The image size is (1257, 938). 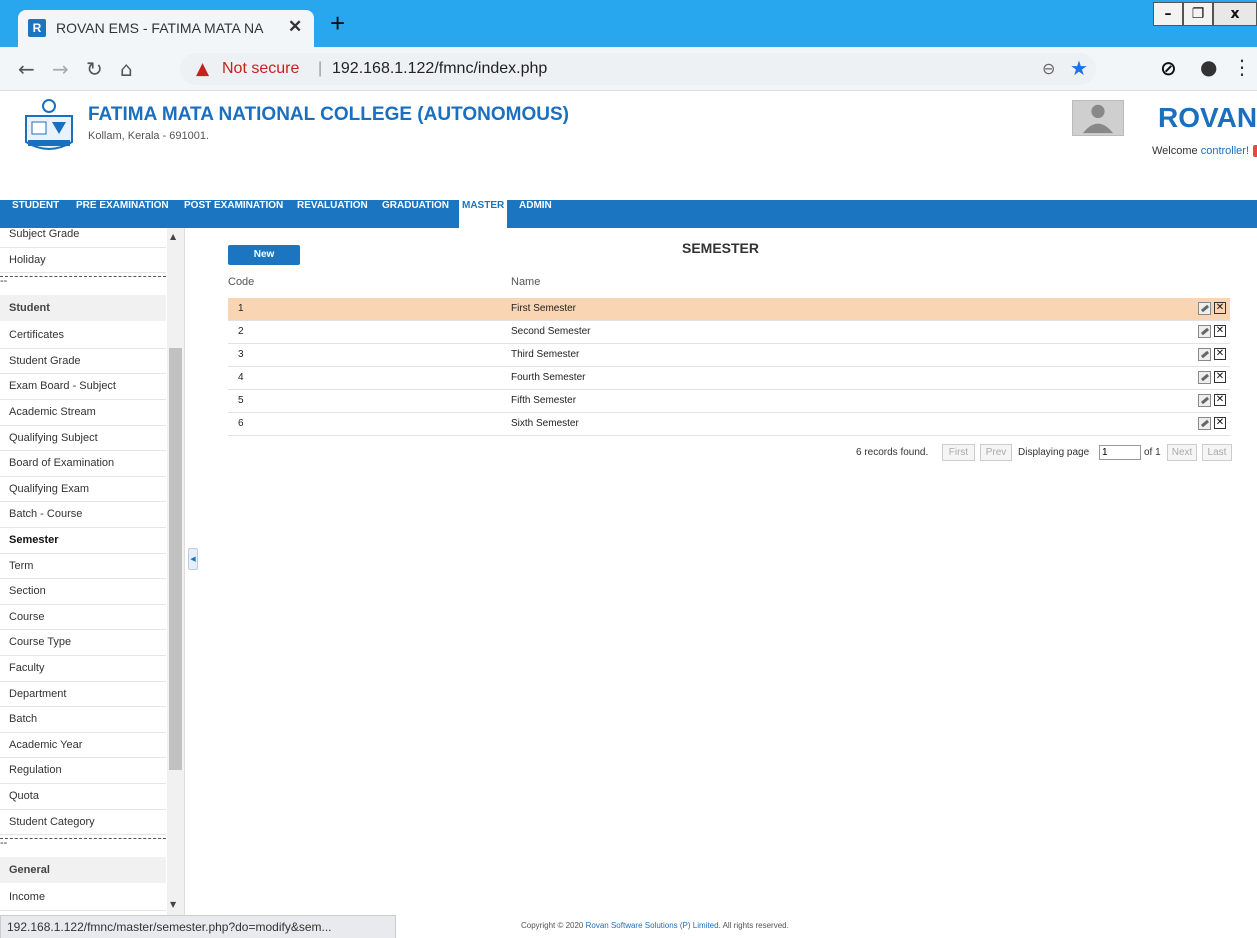 I want to click on welcome-text: Welcome controller!, so click(x=1204, y=151).